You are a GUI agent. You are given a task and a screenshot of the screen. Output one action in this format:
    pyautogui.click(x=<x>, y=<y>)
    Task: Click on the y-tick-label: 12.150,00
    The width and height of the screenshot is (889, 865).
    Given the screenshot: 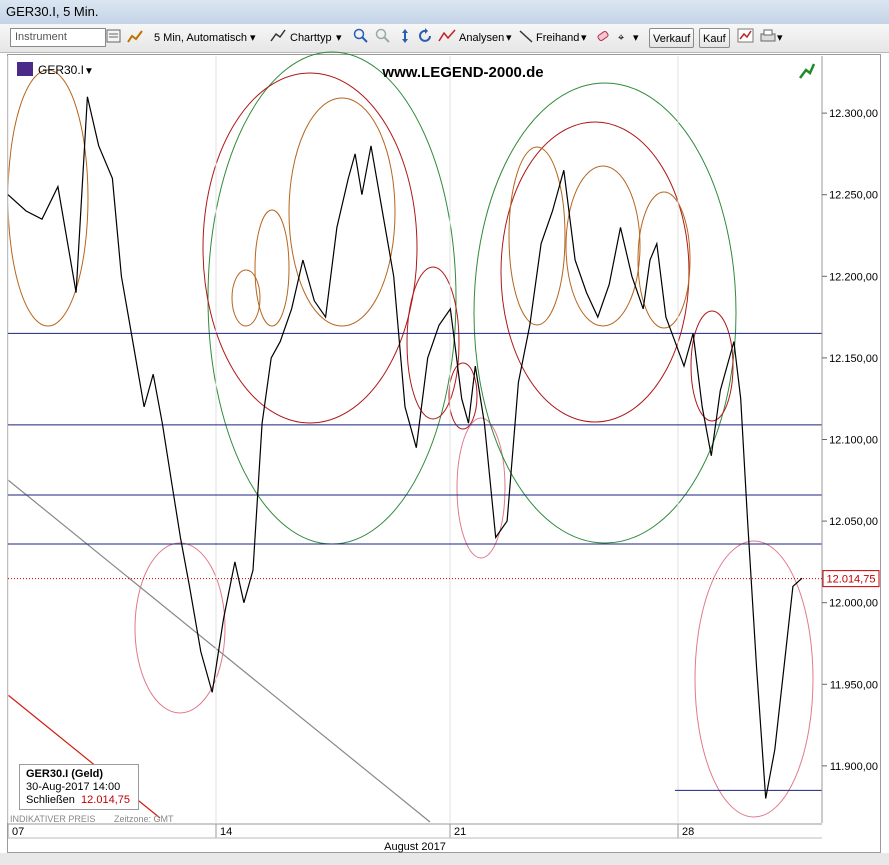 What is the action you would take?
    pyautogui.click(x=853, y=359)
    